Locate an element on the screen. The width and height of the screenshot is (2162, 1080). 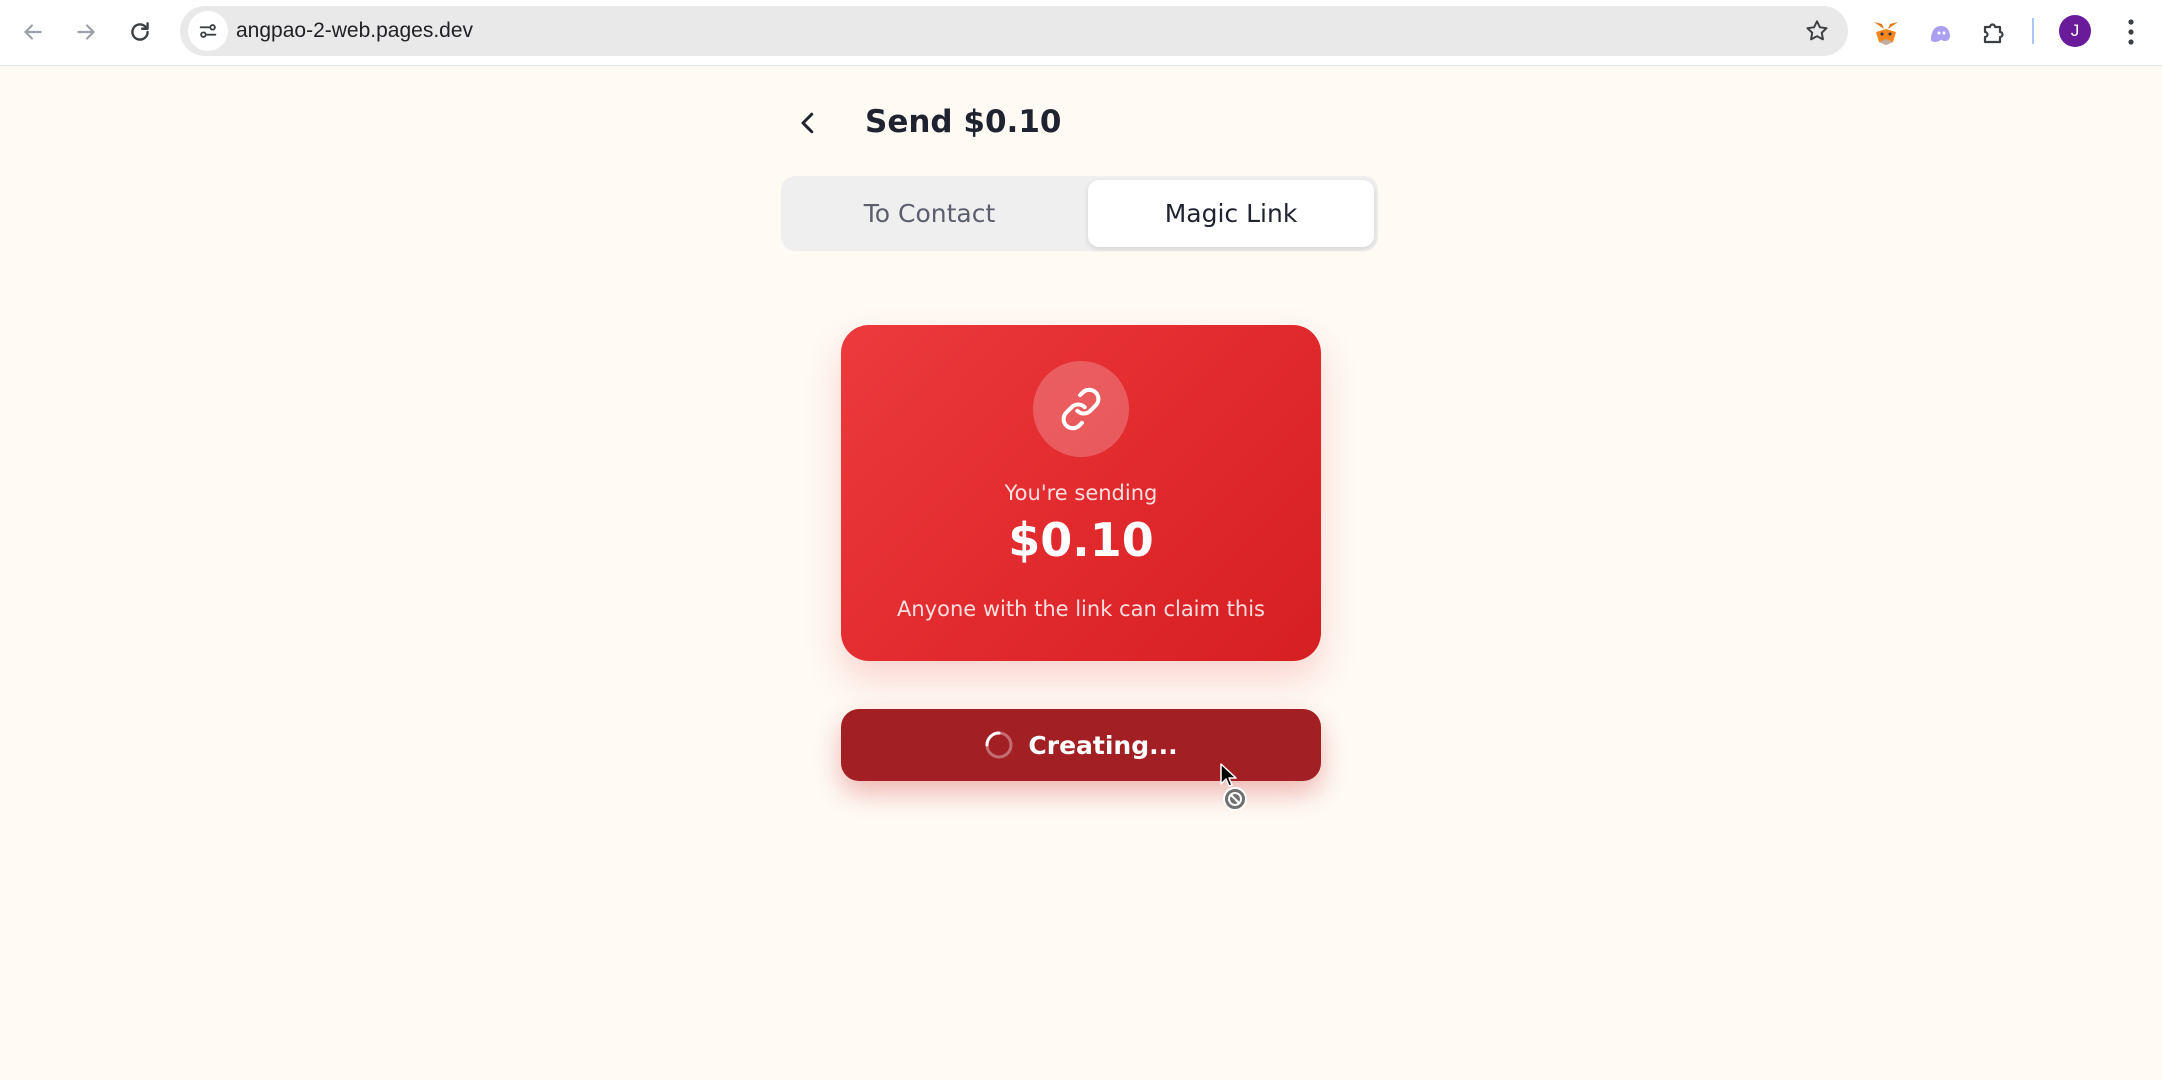
back-arrow-icon is located at coordinates (33, 32).